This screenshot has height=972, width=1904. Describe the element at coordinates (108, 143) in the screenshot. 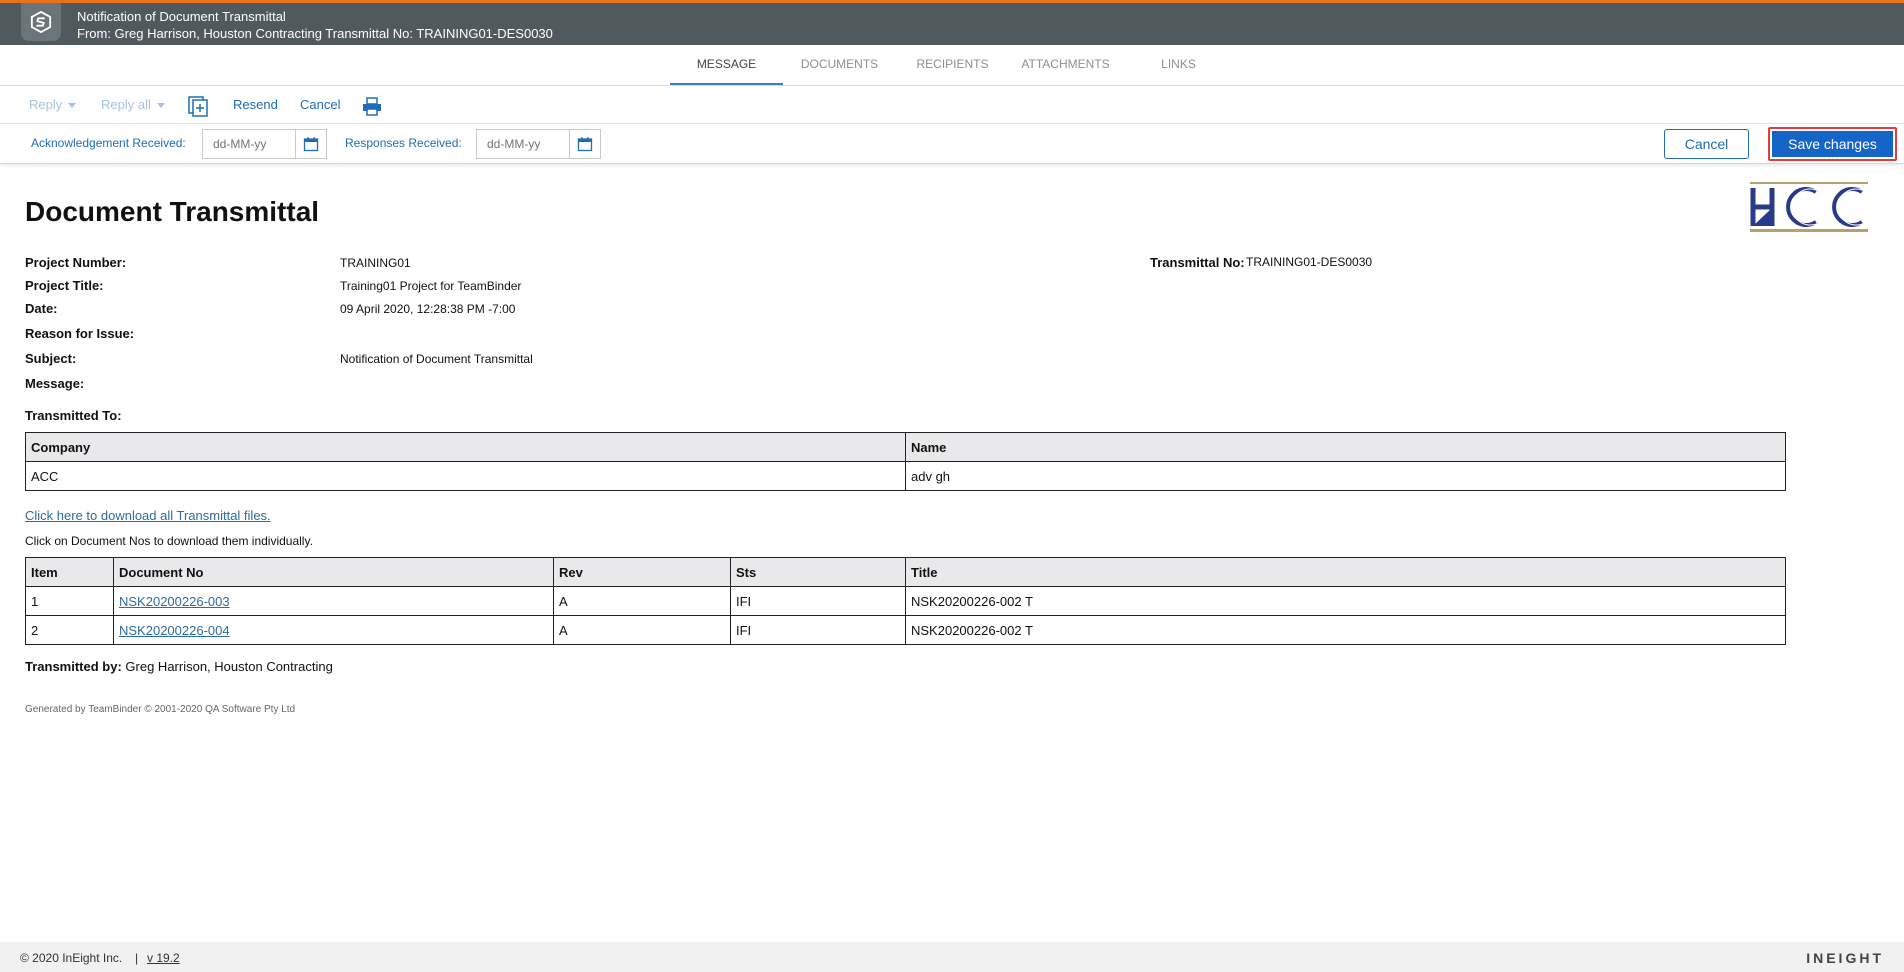

I see `ack-received-label: Acknowledgement Received:` at that location.